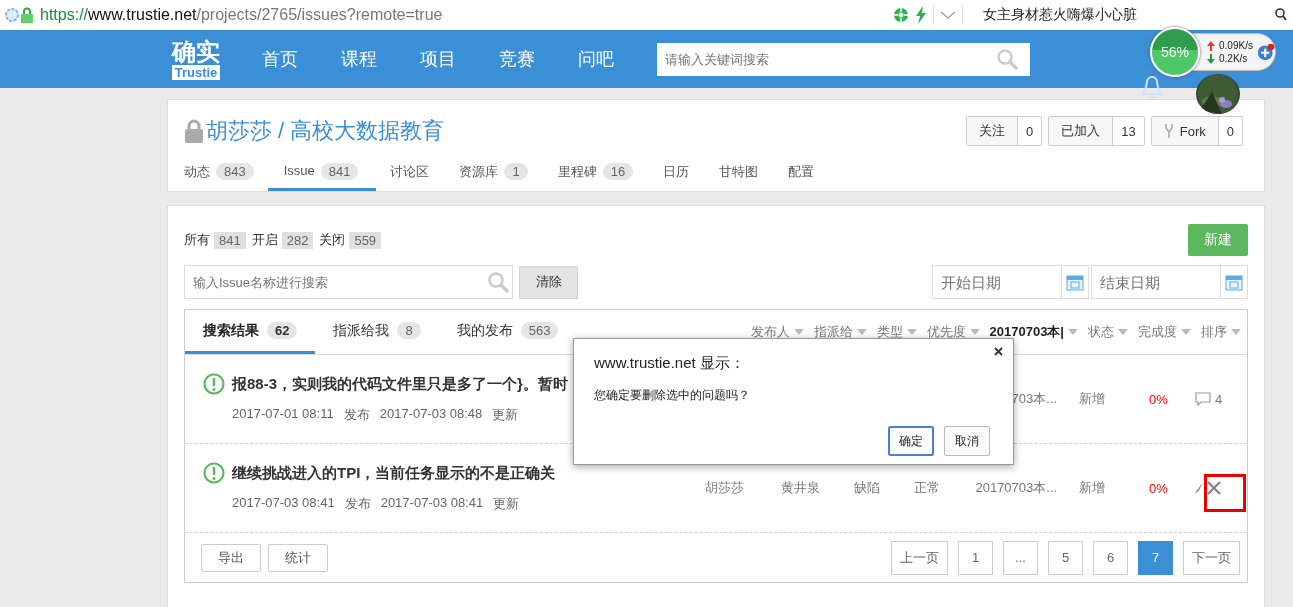  What do you see at coordinates (1065, 557) in the screenshot?
I see `page-button: 5` at bounding box center [1065, 557].